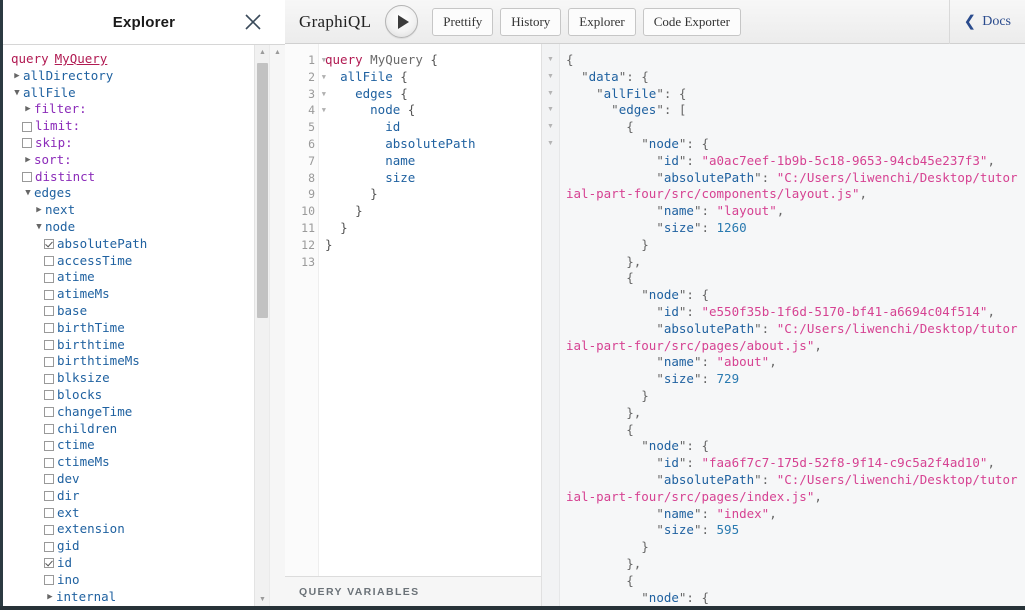 The height and width of the screenshot is (610, 1025). I want to click on checkbox-birthtimeMs, so click(49, 361).